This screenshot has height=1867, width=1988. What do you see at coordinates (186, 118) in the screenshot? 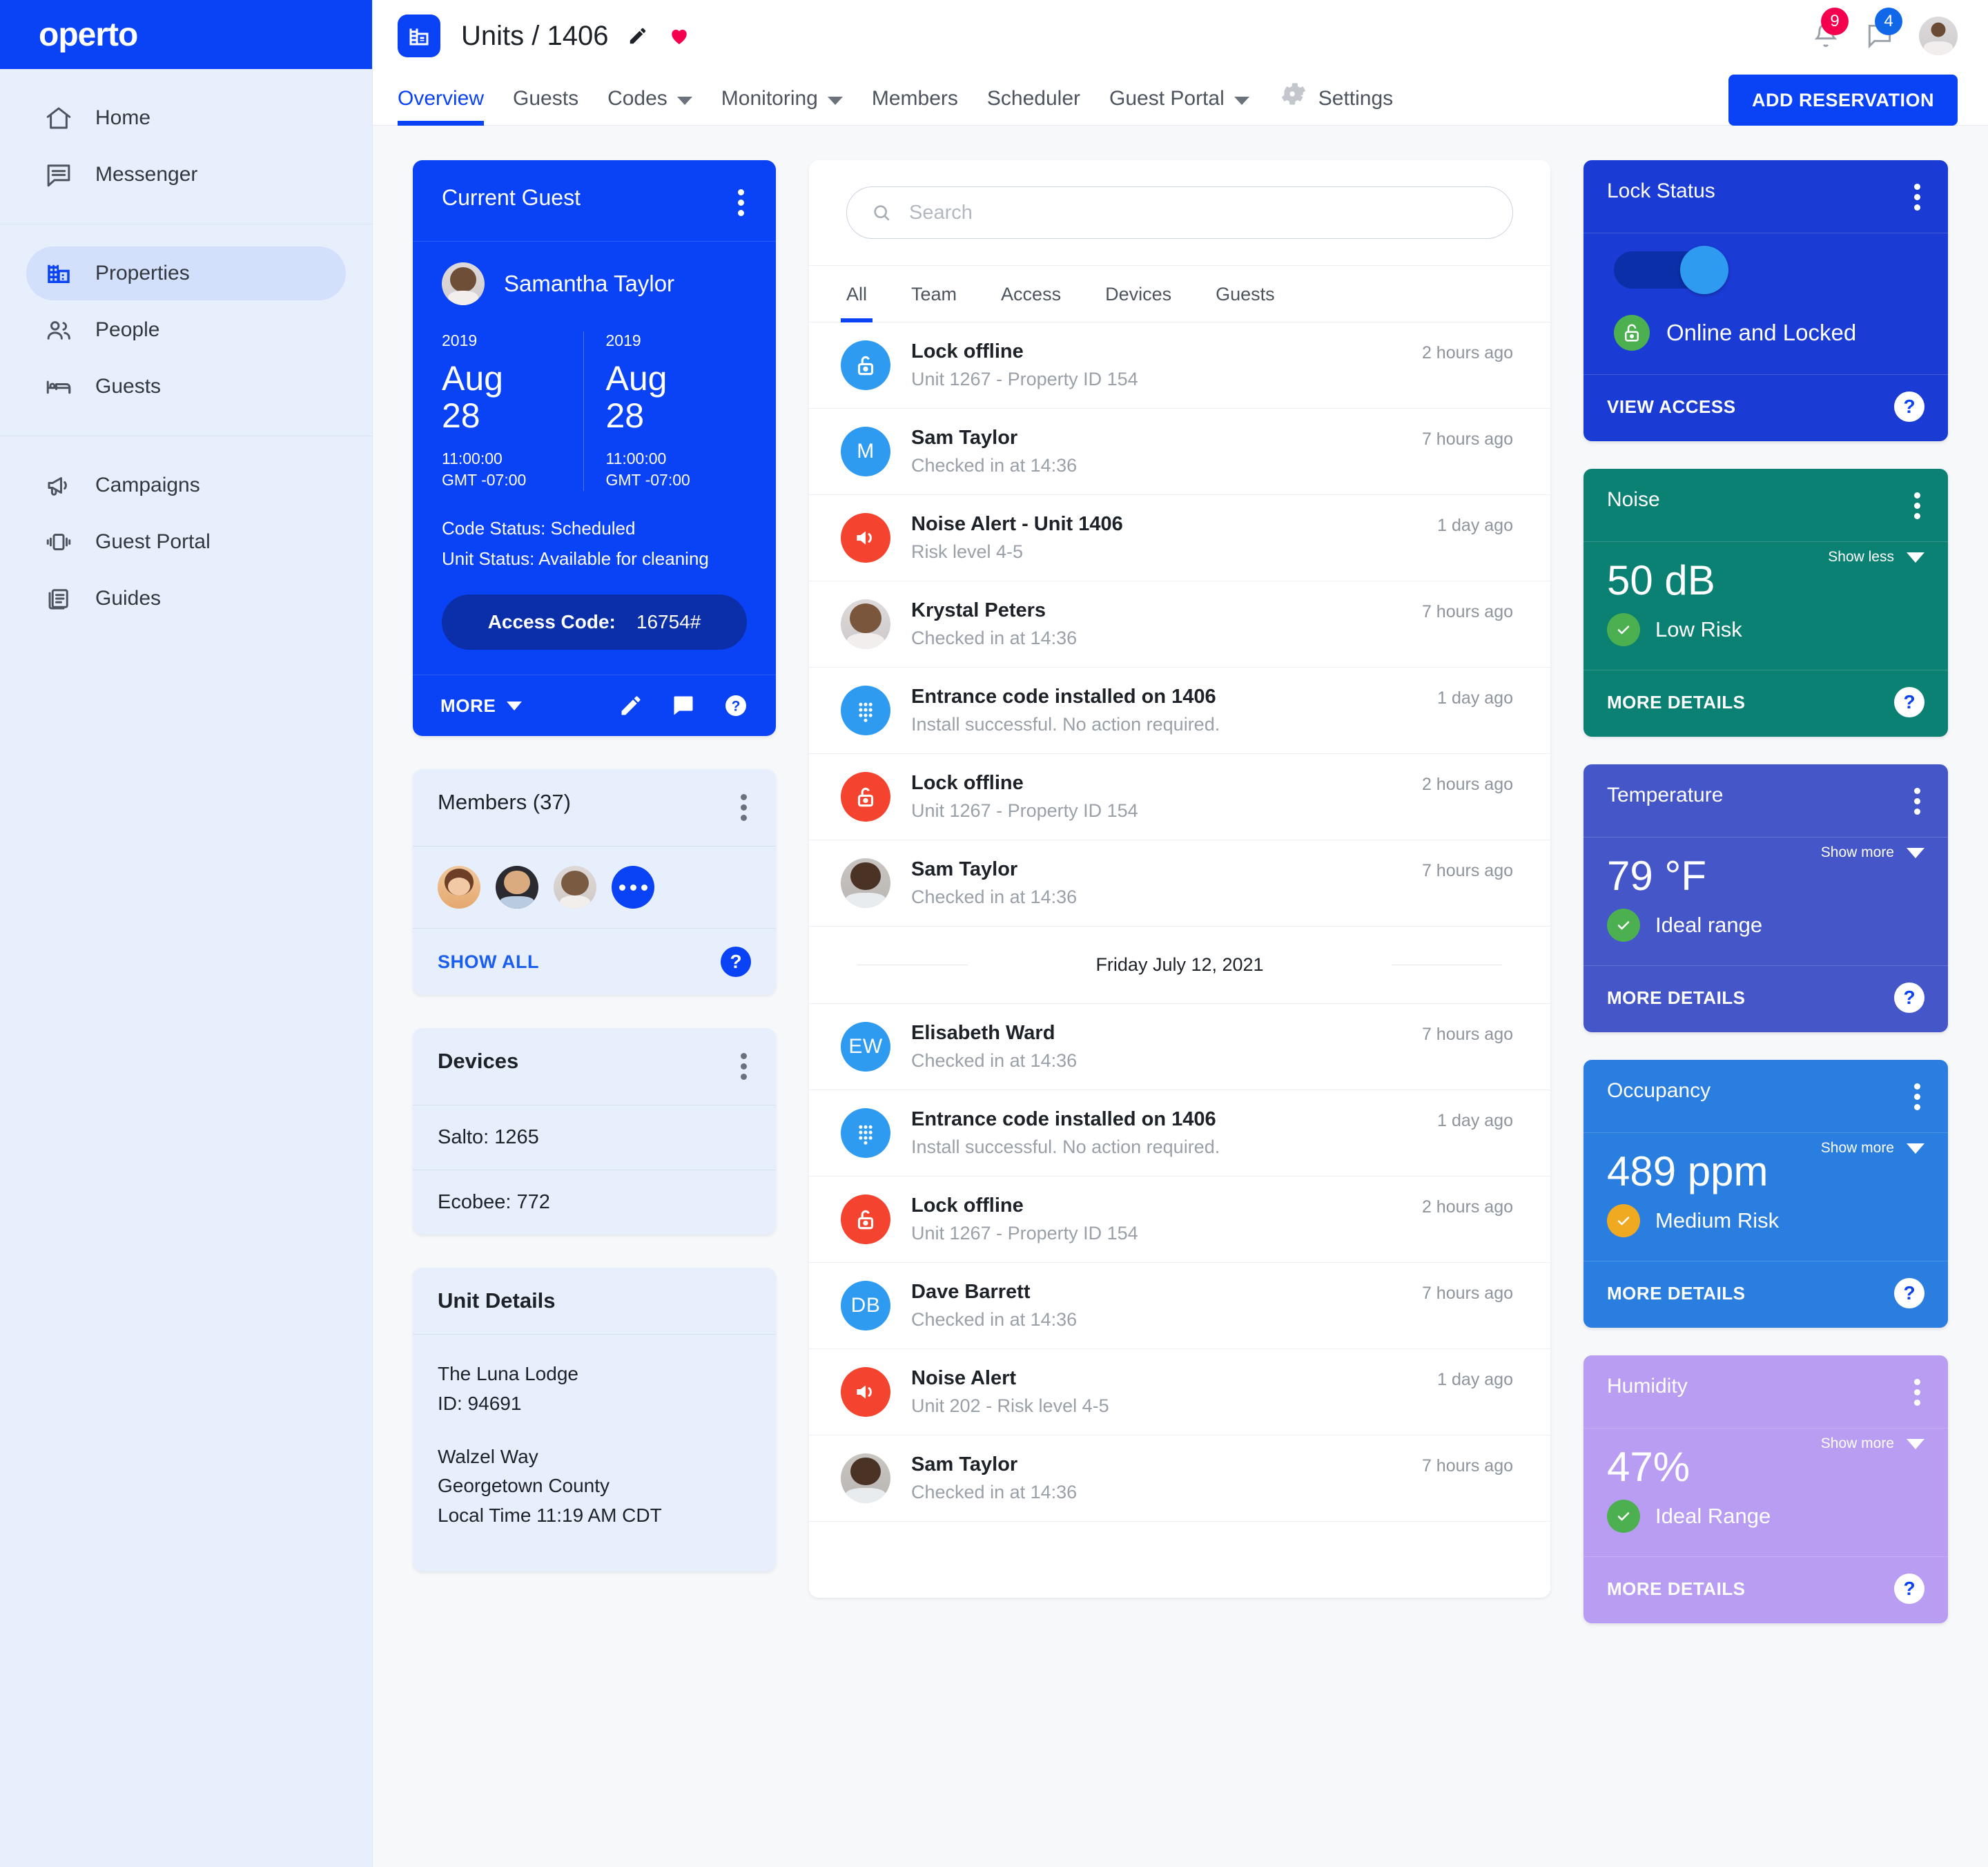
I see `sidebar-item-home: Home` at bounding box center [186, 118].